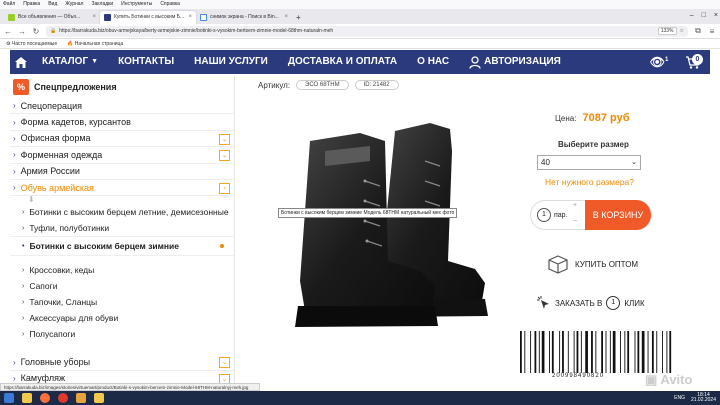 This screenshot has width=720, height=405. What do you see at coordinates (716, 15) in the screenshot?
I see `close-window-icon: ×` at bounding box center [716, 15].